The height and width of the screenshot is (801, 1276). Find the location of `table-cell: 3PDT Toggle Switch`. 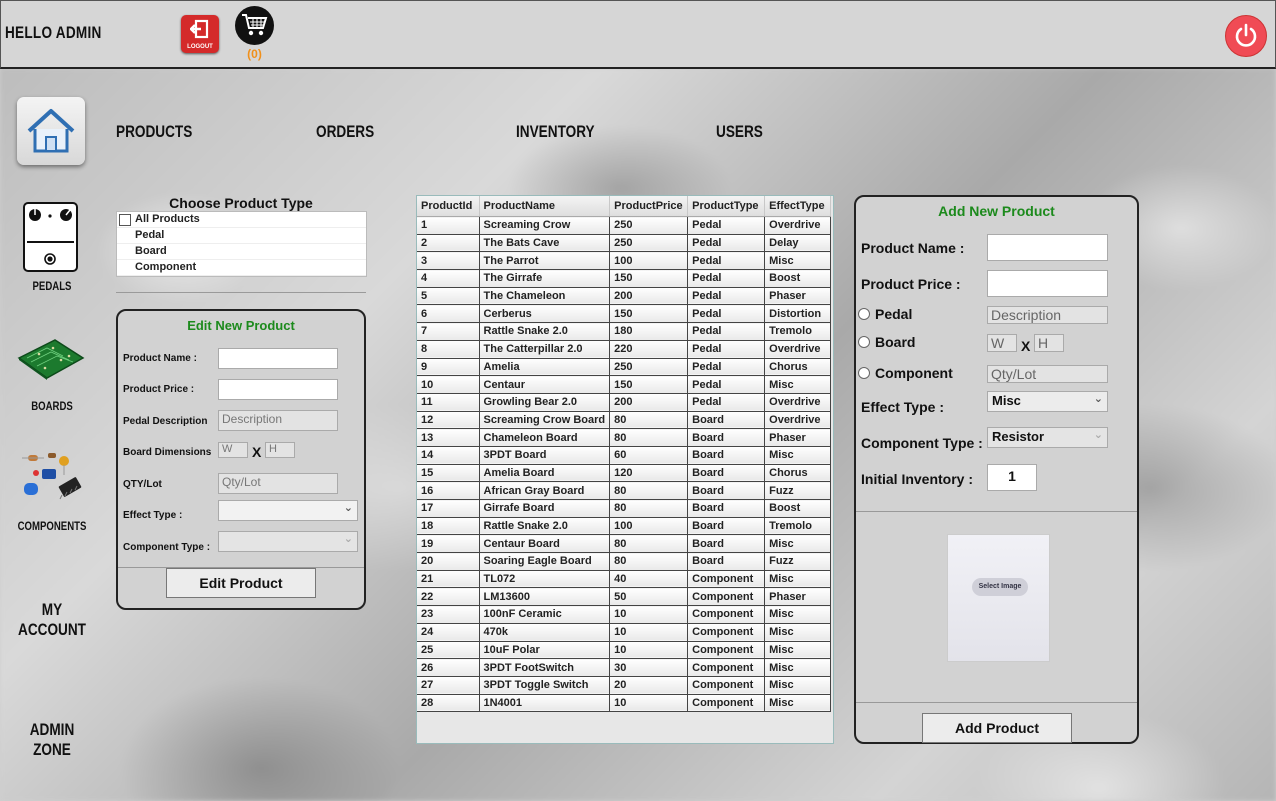

table-cell: 3PDT Toggle Switch is located at coordinates (545, 685).